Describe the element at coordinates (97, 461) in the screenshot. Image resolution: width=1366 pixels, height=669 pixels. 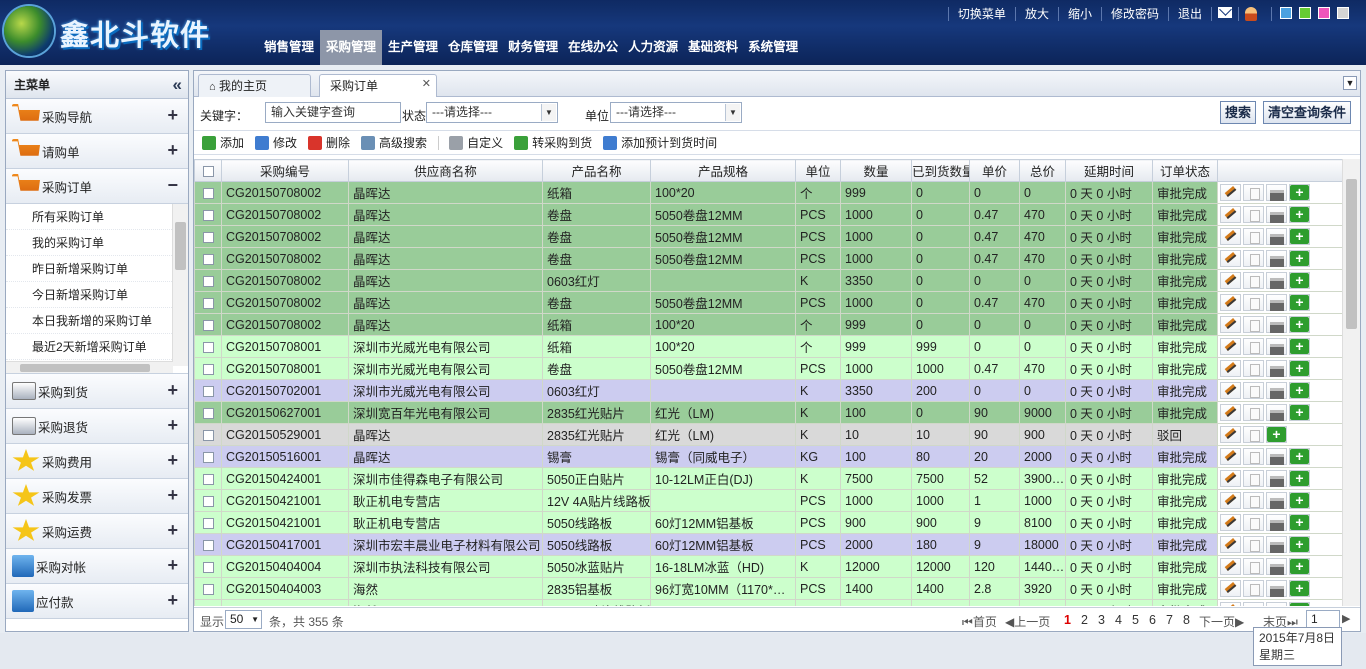
I see `sidebar-section-bottom-2: 采购费用 +` at that location.